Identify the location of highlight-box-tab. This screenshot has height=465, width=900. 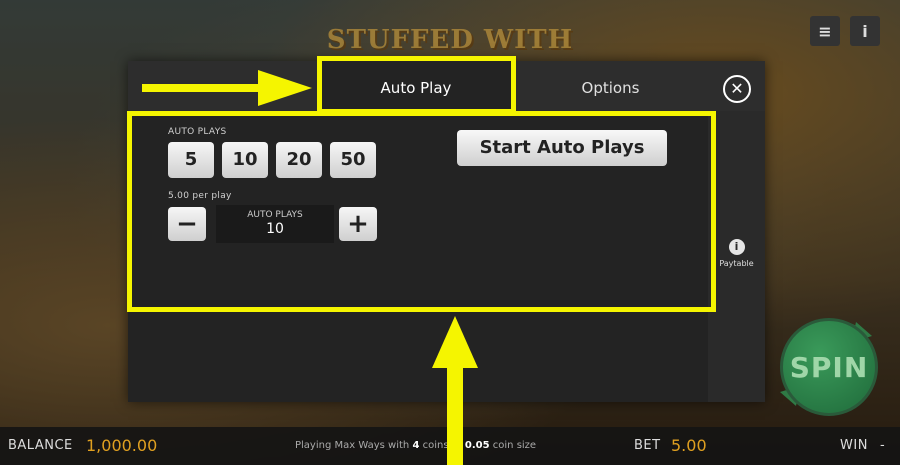
(416, 85).